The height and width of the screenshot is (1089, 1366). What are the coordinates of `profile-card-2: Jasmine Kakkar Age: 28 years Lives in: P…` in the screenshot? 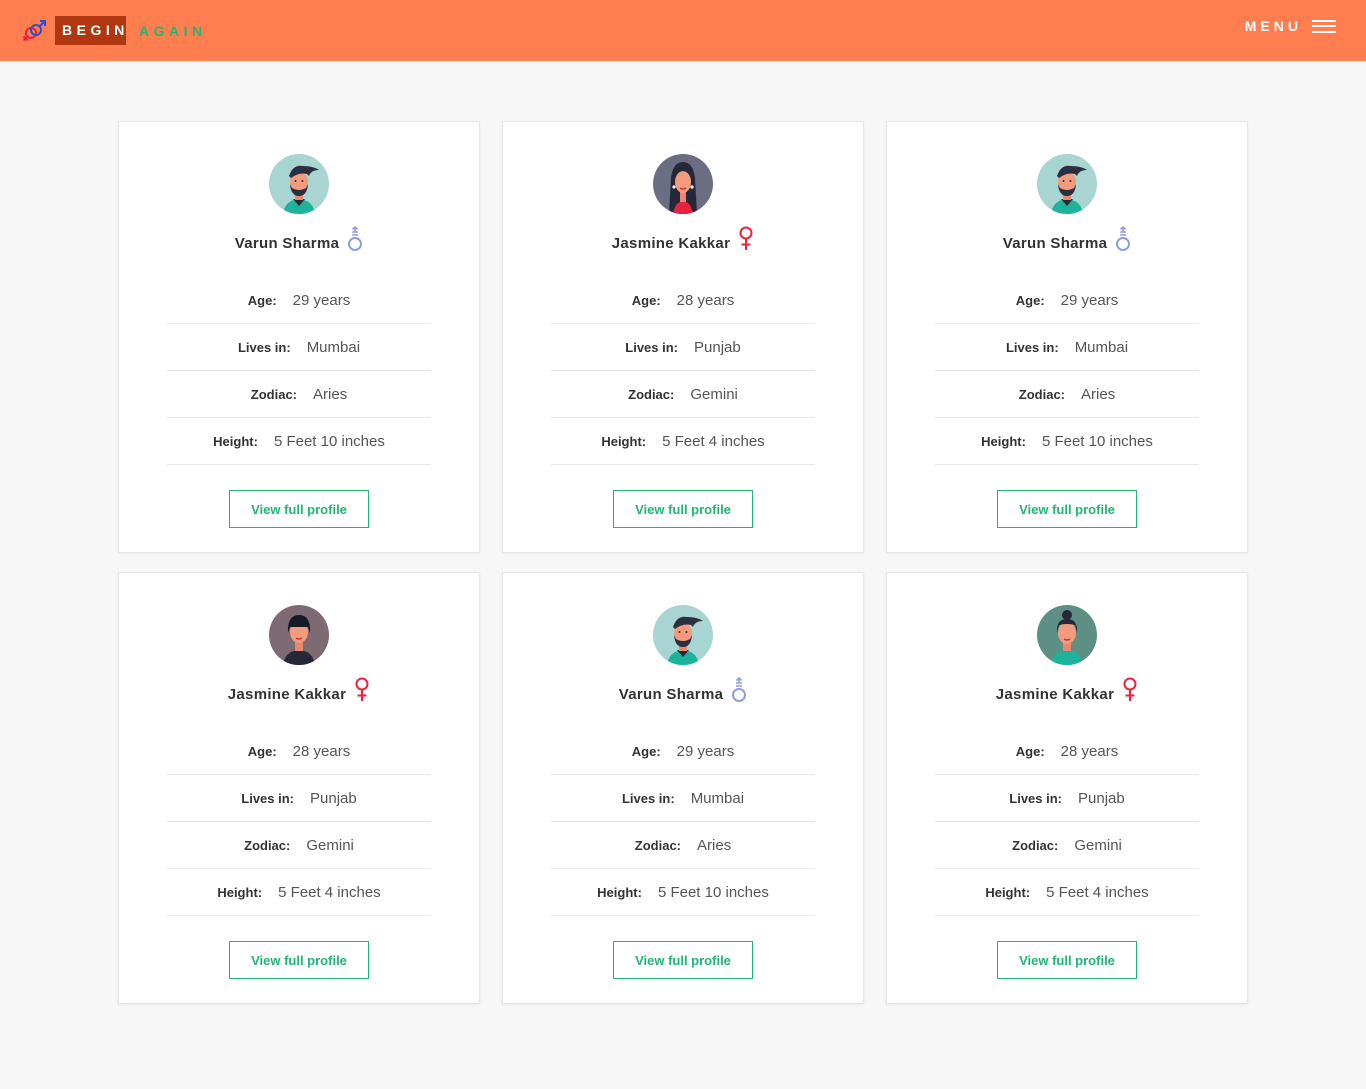 It's located at (683, 337).